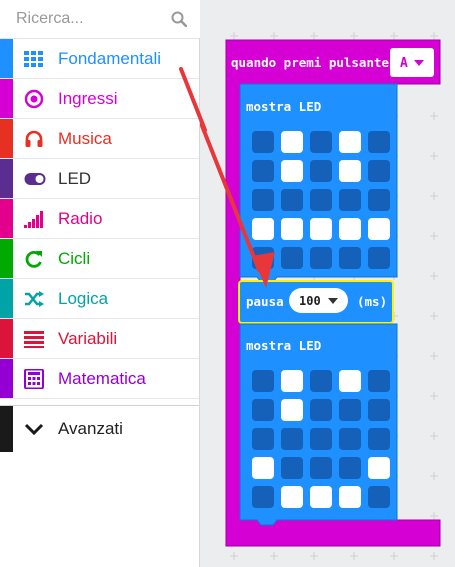 The image size is (455, 567). What do you see at coordinates (34, 339) in the screenshot?
I see `lines-icon` at bounding box center [34, 339].